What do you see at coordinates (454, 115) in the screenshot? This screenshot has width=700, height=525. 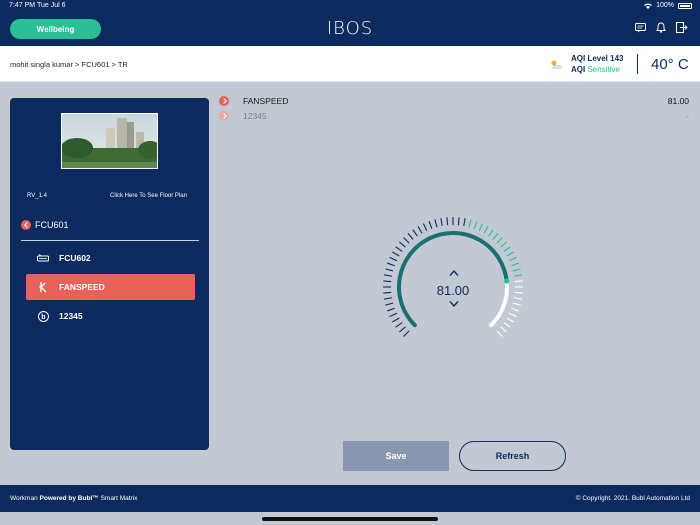 I see `reading-row: 12345 -` at bounding box center [454, 115].